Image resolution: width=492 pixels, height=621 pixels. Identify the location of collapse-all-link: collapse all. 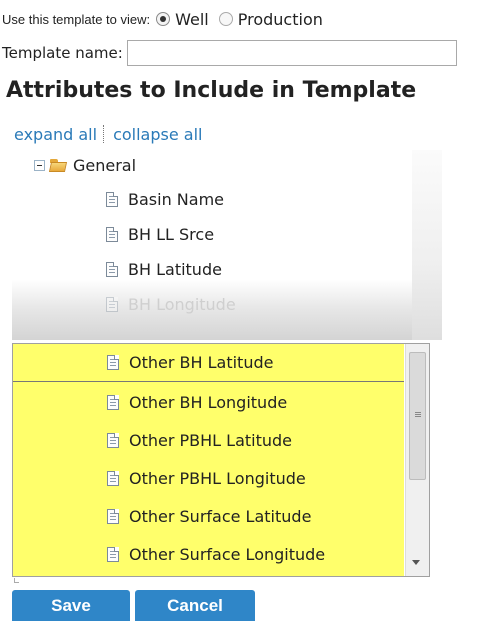
(157, 134).